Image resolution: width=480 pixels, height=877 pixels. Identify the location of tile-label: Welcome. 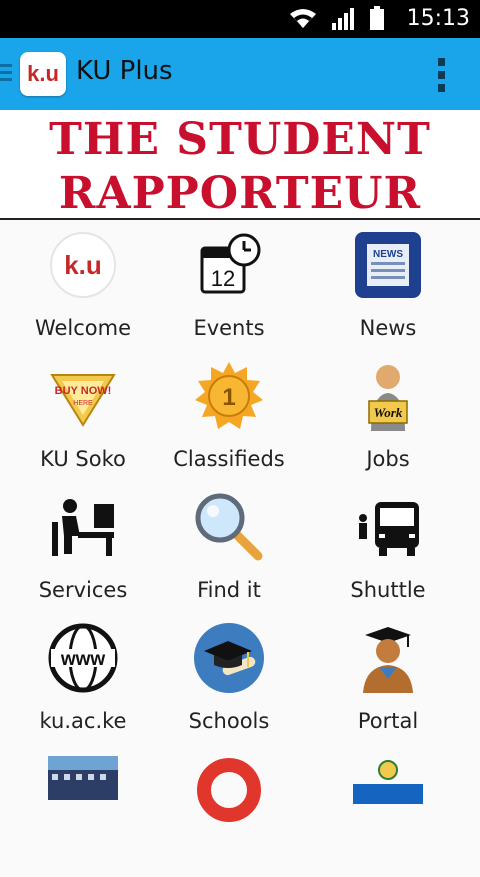
(83, 328).